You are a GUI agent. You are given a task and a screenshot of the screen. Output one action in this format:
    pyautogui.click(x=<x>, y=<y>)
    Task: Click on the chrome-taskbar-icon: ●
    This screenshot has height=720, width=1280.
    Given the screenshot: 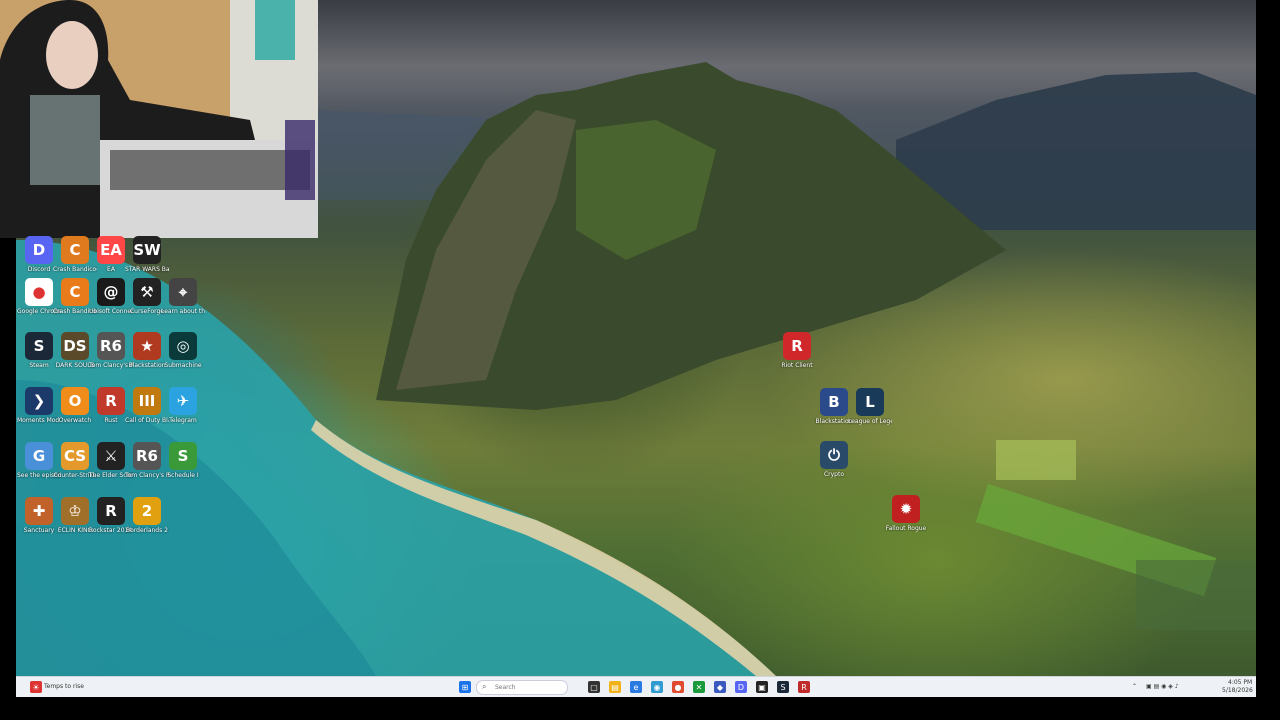 What is the action you would take?
    pyautogui.click(x=678, y=687)
    